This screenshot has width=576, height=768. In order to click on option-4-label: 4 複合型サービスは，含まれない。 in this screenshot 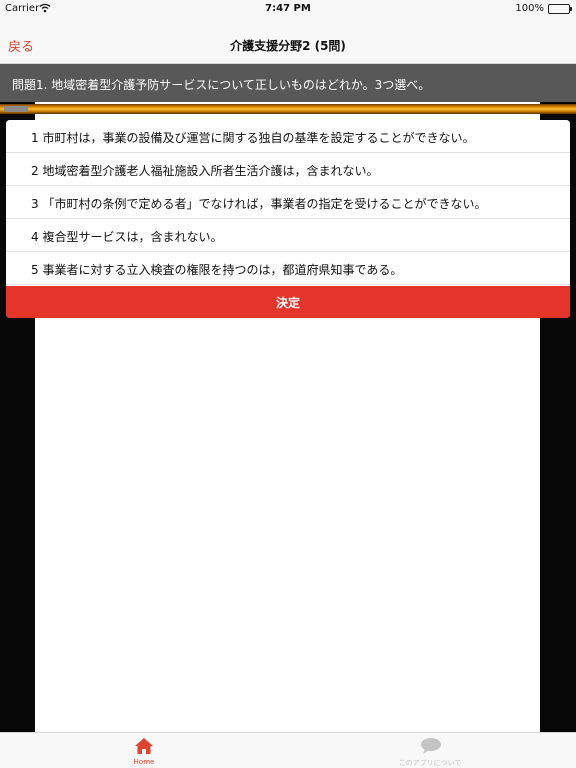, I will do `click(127, 237)`.